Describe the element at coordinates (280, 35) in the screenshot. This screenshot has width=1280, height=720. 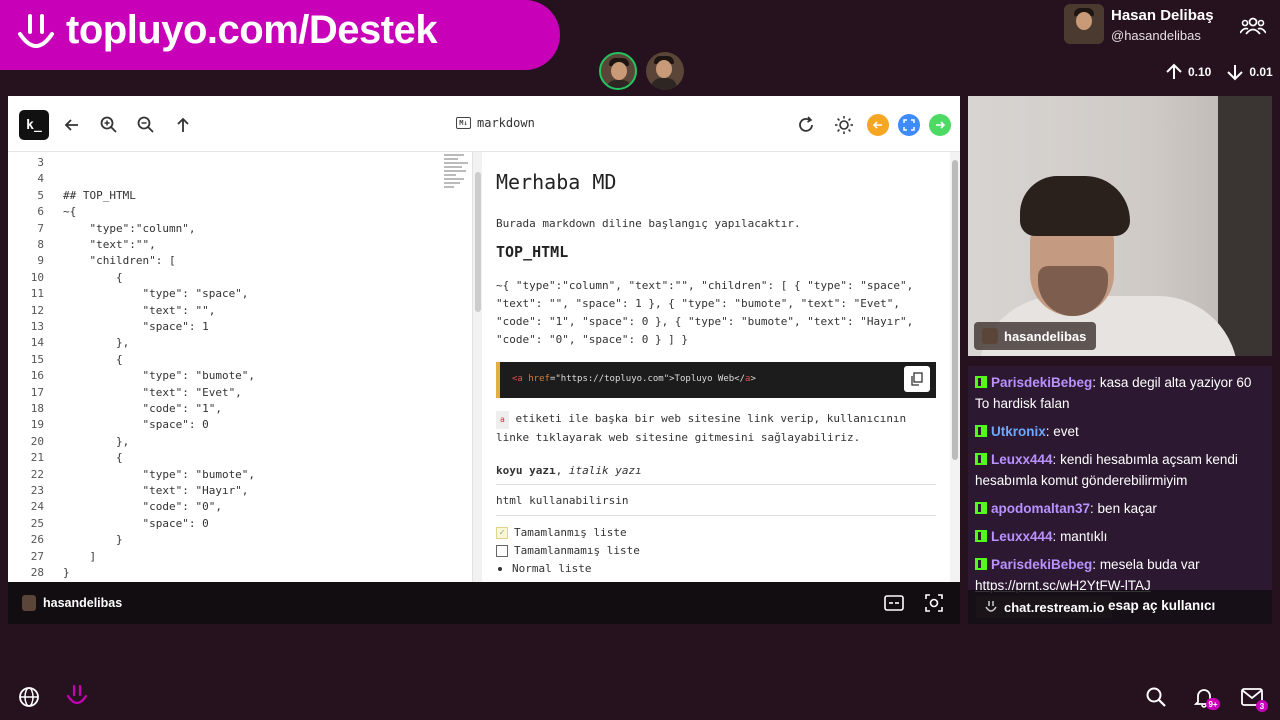
I see `support-banner: topluyo.com/Destek` at that location.